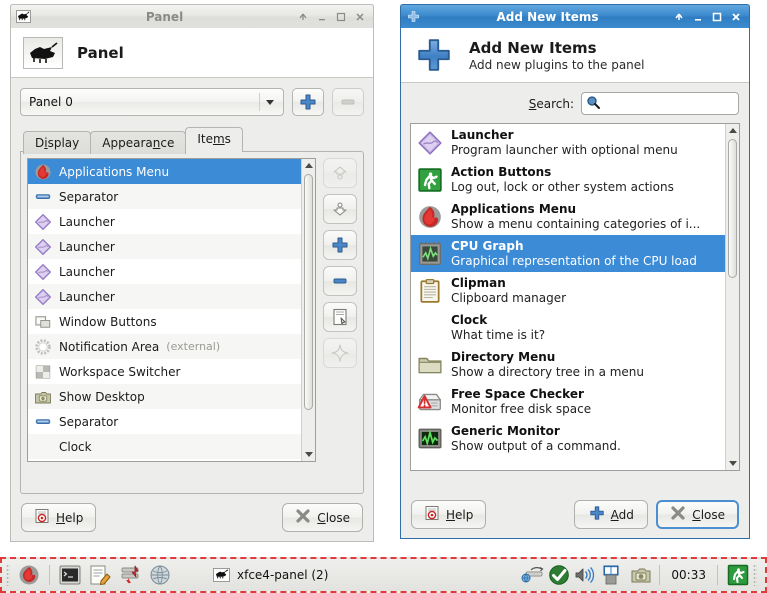 The image size is (767, 593). I want to click on search-input, so click(669, 103).